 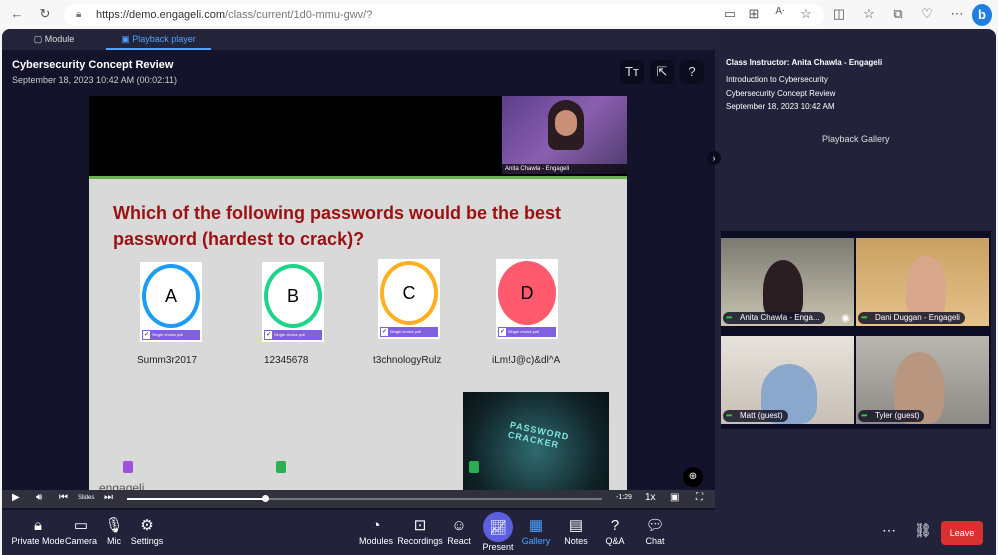 I want to click on page-subtitle: September 18, 2023 10:42 AM (00:02:11), so click(x=94, y=80).